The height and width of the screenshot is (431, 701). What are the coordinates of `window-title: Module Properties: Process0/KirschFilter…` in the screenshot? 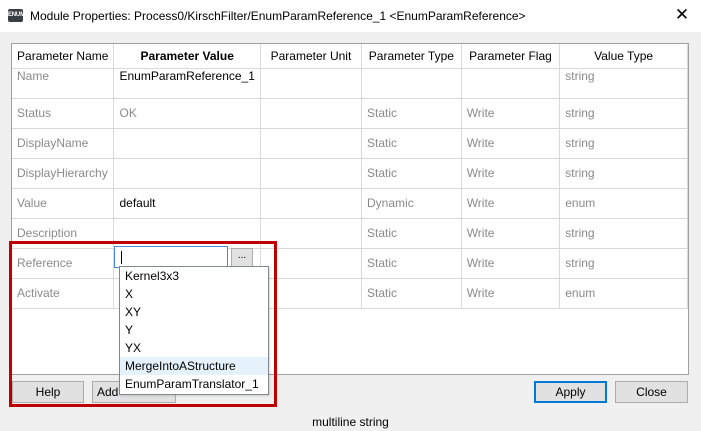 It's located at (278, 16).